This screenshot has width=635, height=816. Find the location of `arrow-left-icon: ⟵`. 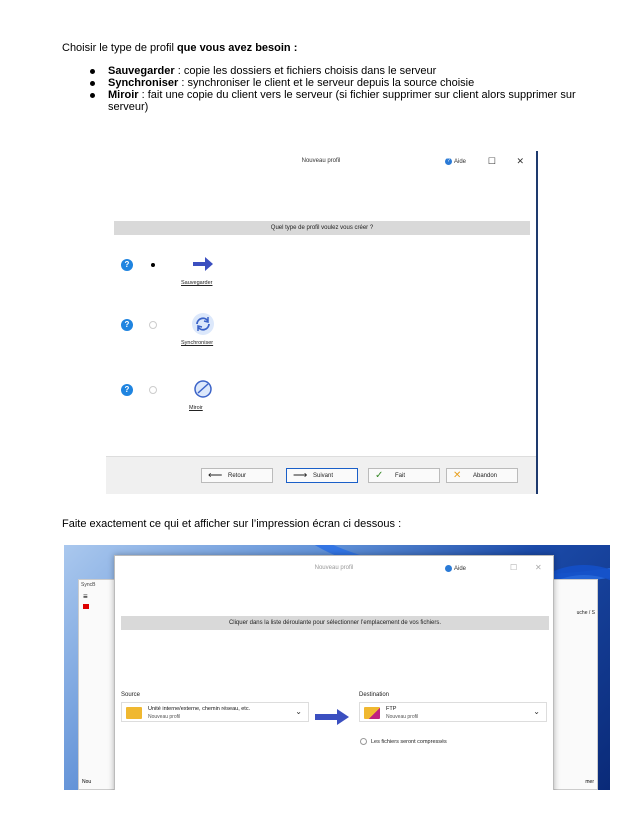

arrow-left-icon: ⟵ is located at coordinates (215, 475).